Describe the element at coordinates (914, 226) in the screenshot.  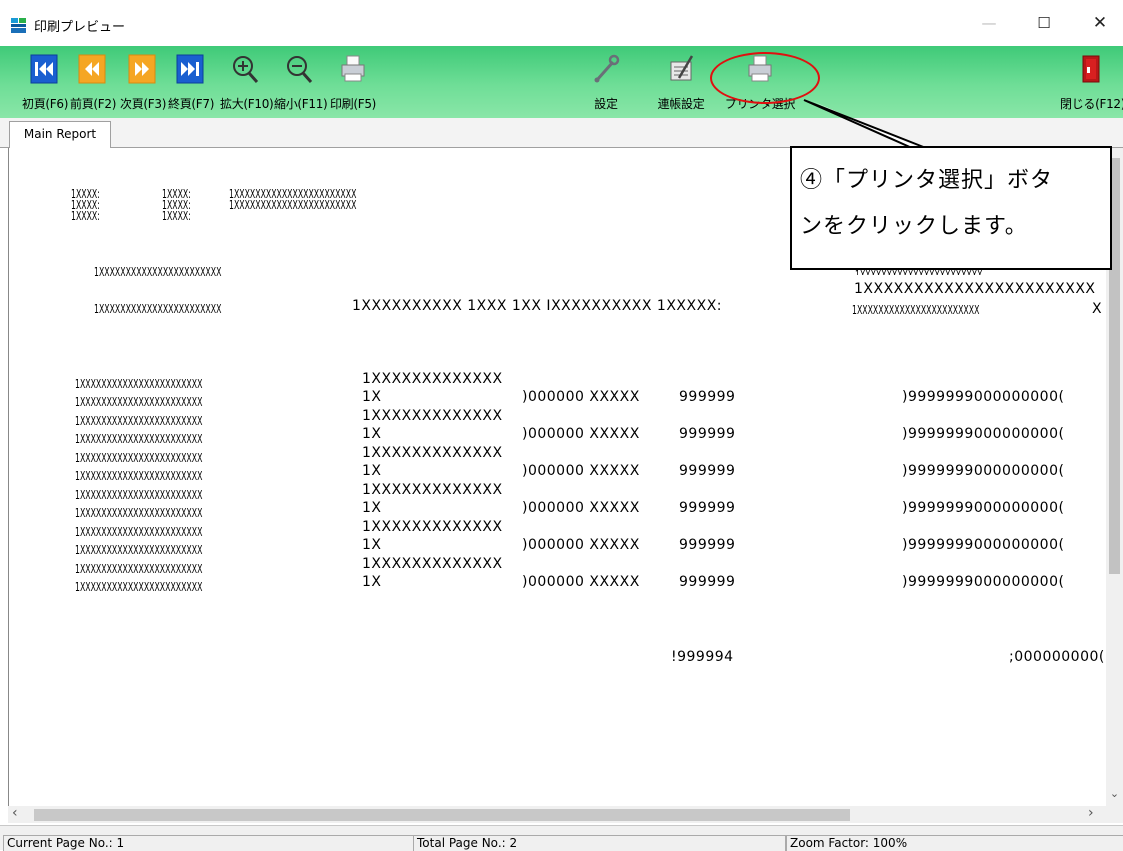
I see `annotation-line: ンをクリックします。` at that location.